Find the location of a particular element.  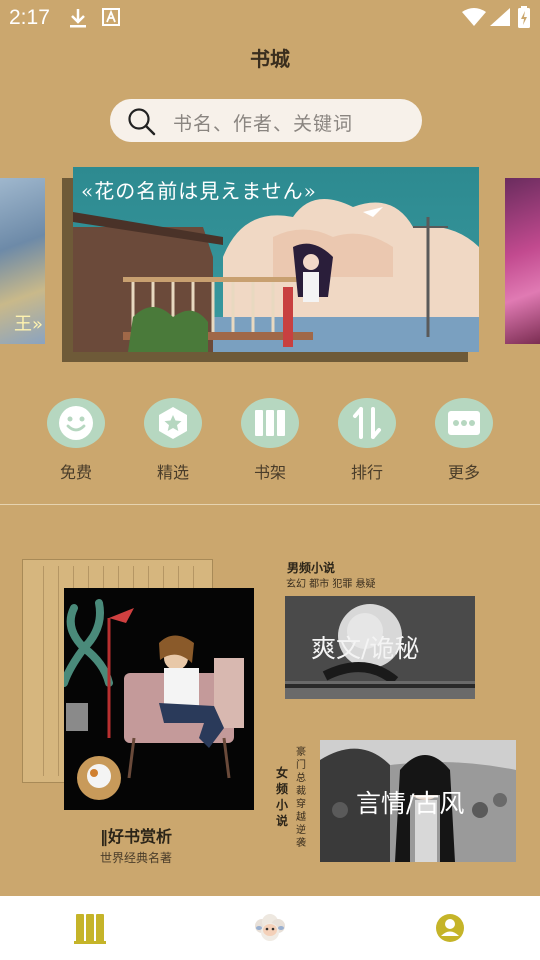

male-novel-card: 爽文/诡秘 is located at coordinates (380, 647).